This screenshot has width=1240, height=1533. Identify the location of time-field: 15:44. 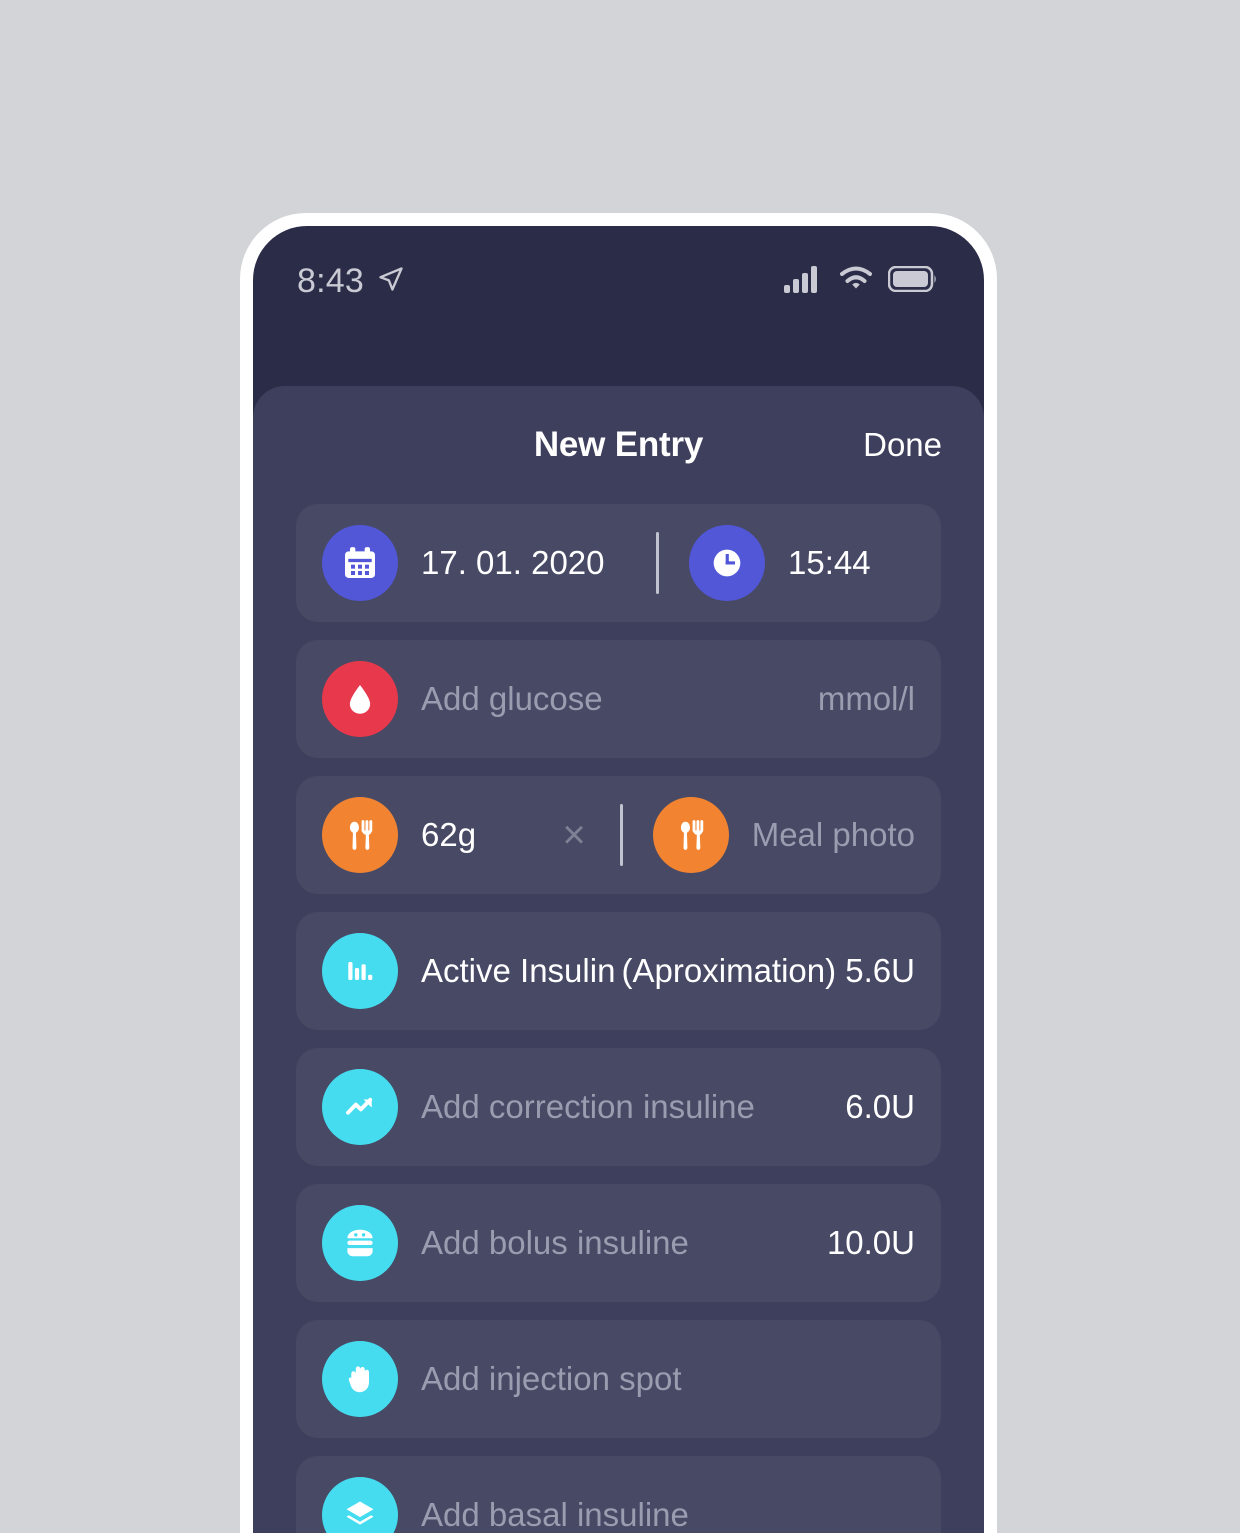
(780, 563).